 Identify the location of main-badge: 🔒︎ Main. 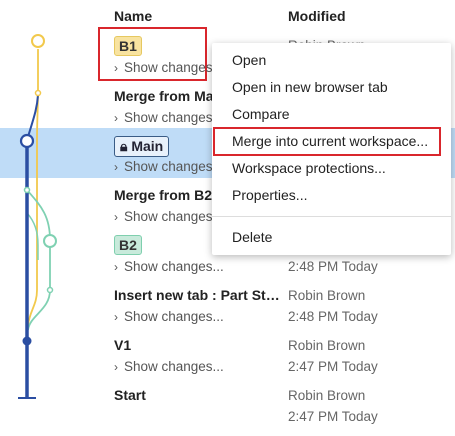
(142, 146).